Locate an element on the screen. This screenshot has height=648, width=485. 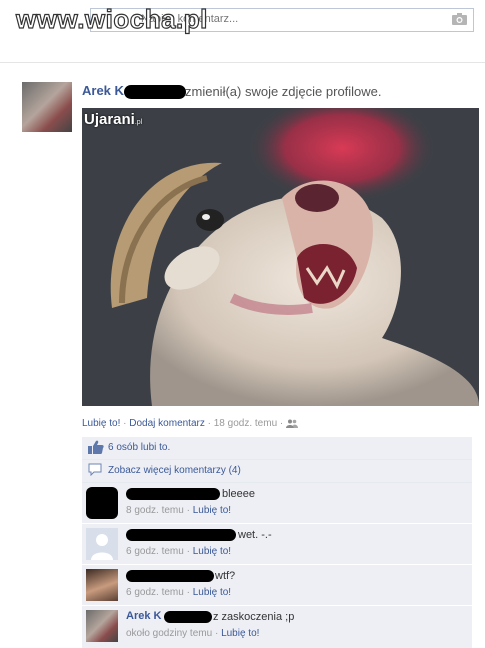
post-time: 18 godz. temu is located at coordinates (245, 423).